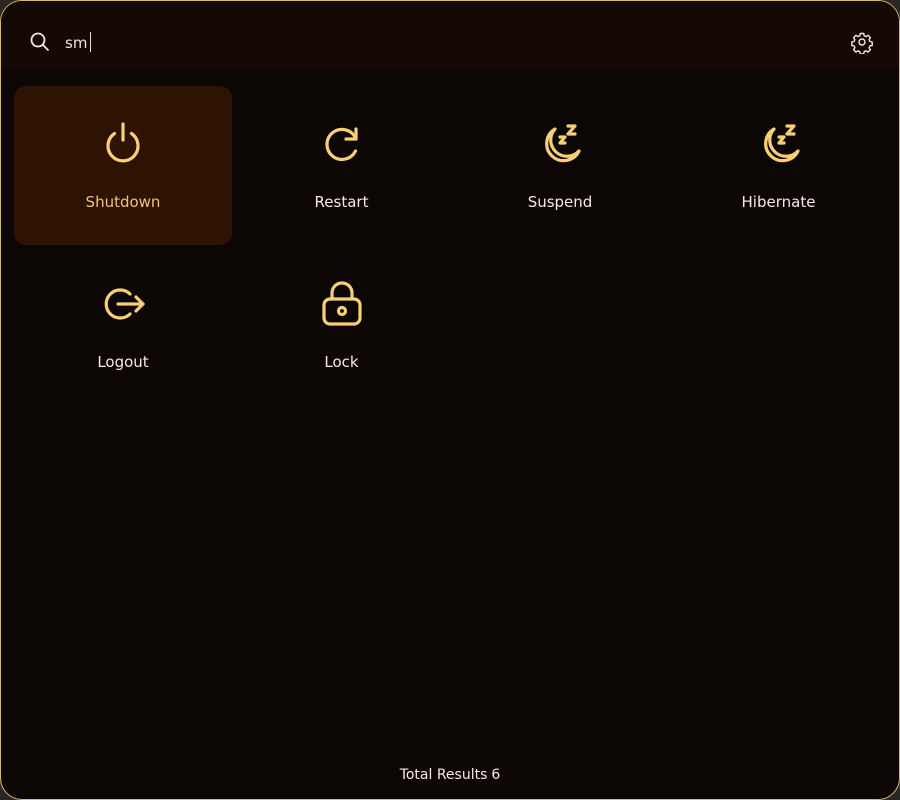 This screenshot has height=800, width=900. What do you see at coordinates (342, 304) in the screenshot?
I see `lock-open-icon` at bounding box center [342, 304].